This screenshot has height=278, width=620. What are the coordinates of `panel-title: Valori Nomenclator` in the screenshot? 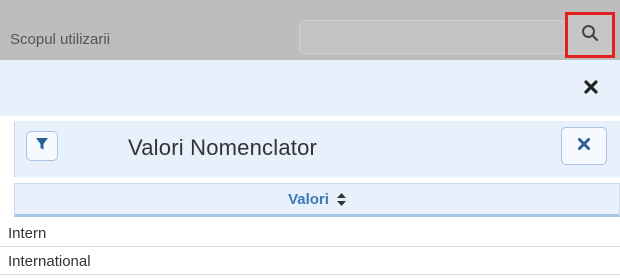 It's located at (223, 147).